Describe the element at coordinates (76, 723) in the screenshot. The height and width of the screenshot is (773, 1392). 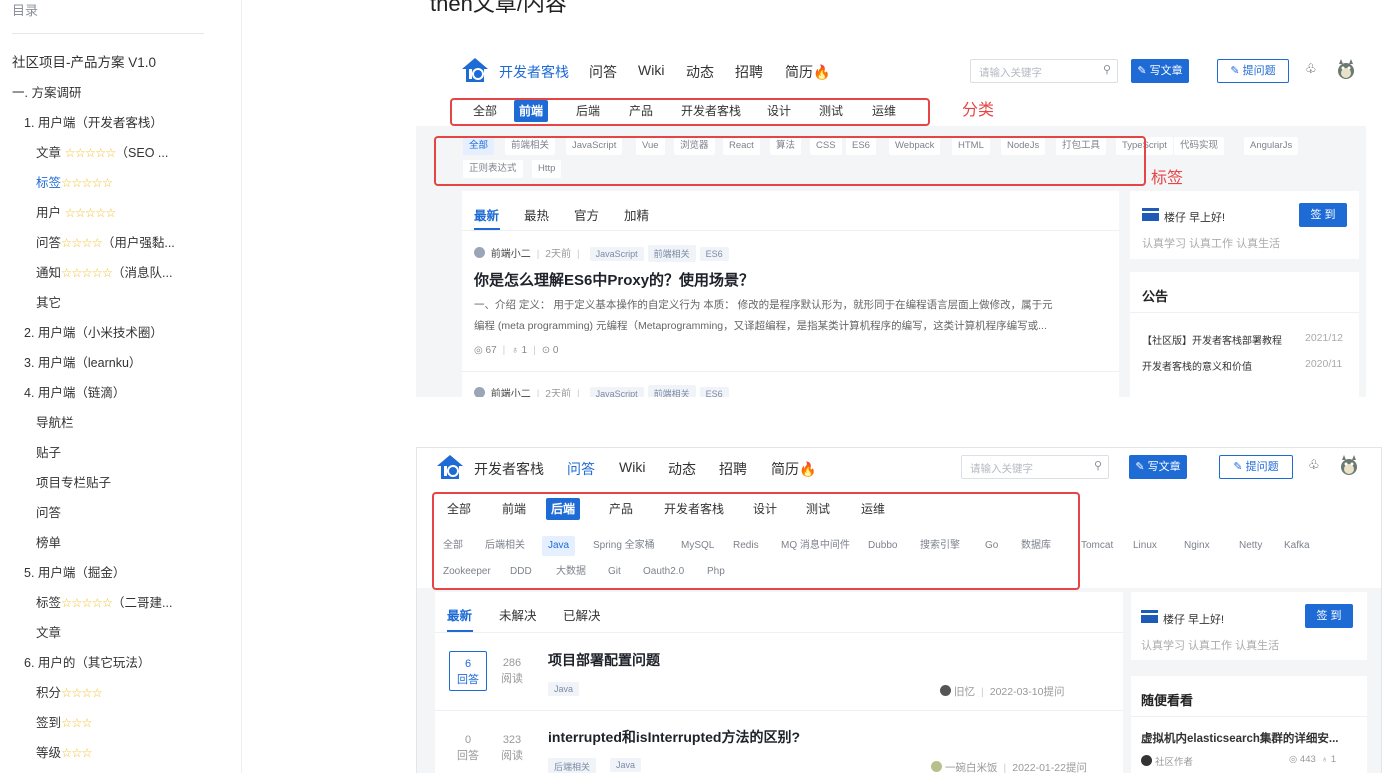
I see `star-rating-icon: ☆☆☆` at that location.